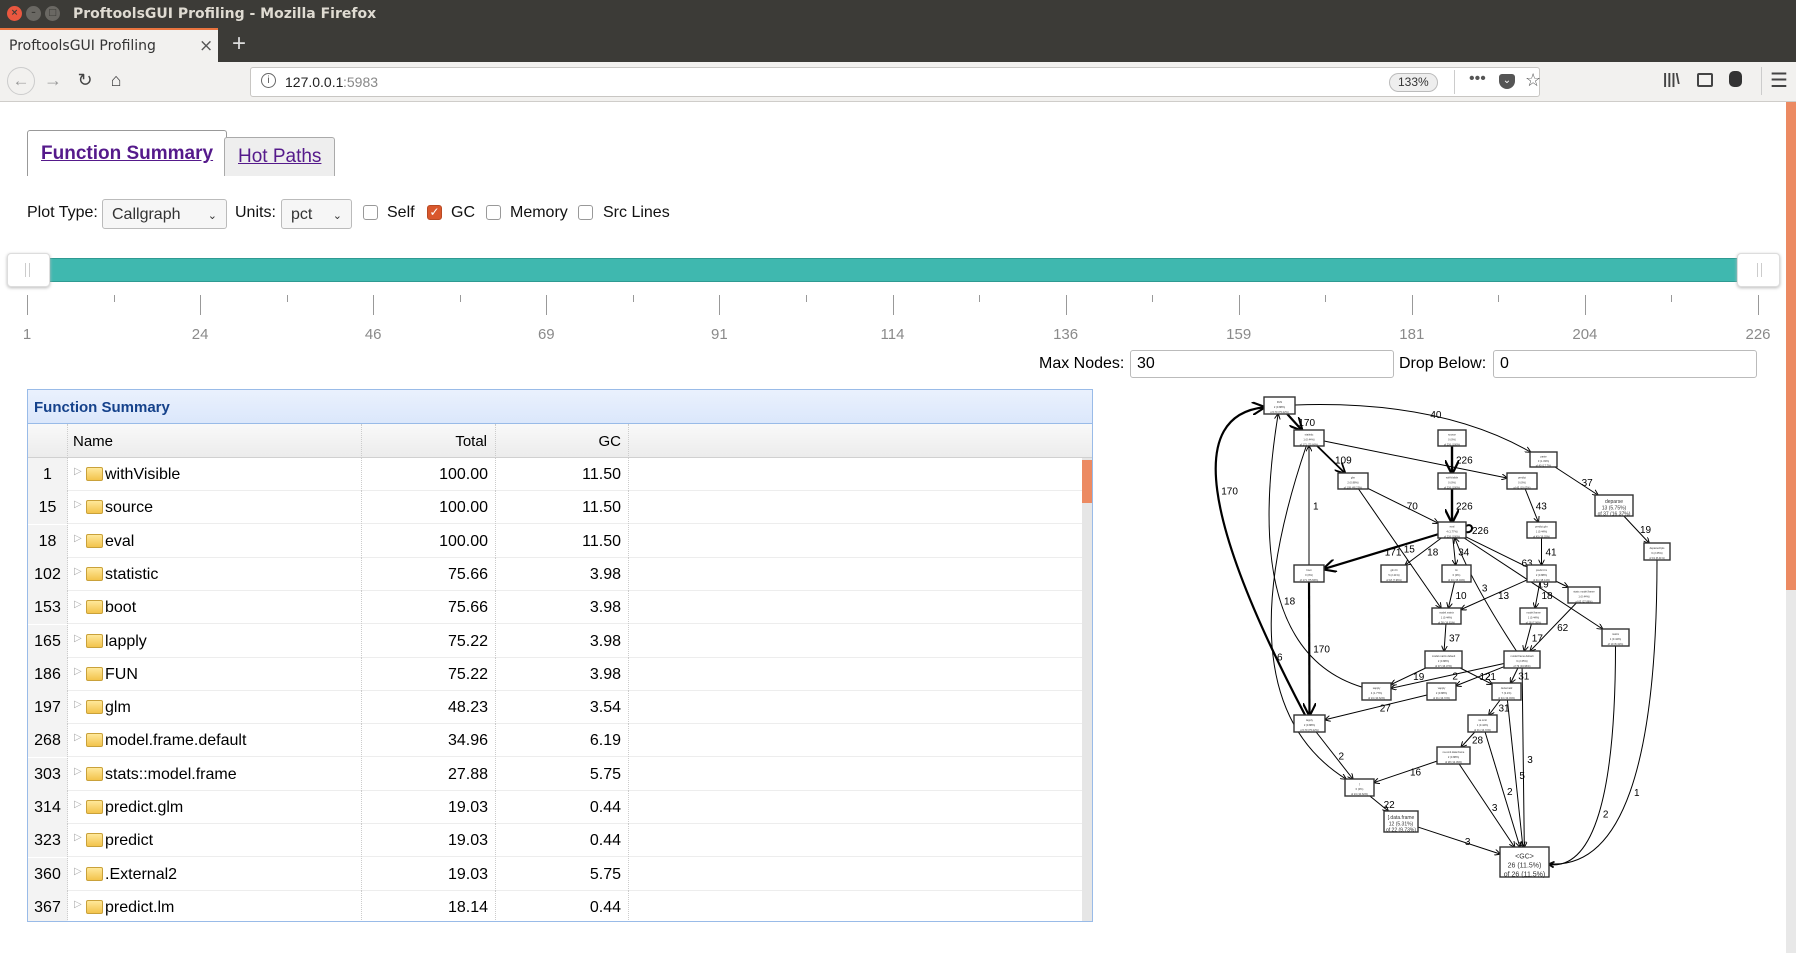 This screenshot has width=1796, height=953. I want to click on callgraph-node-stat: of 38 (16.81%), so click(1446, 622).